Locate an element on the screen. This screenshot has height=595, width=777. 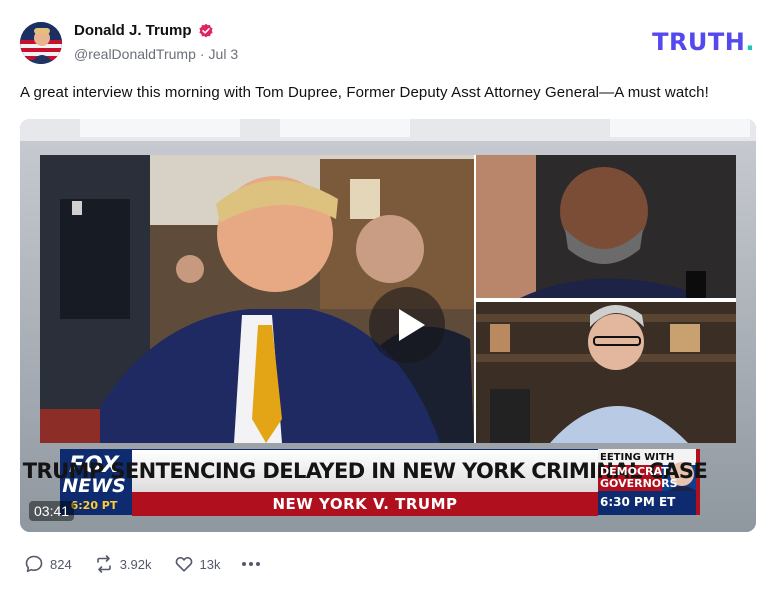
post-actions: 824 3.92k 13k is located at coordinates (142, 564).